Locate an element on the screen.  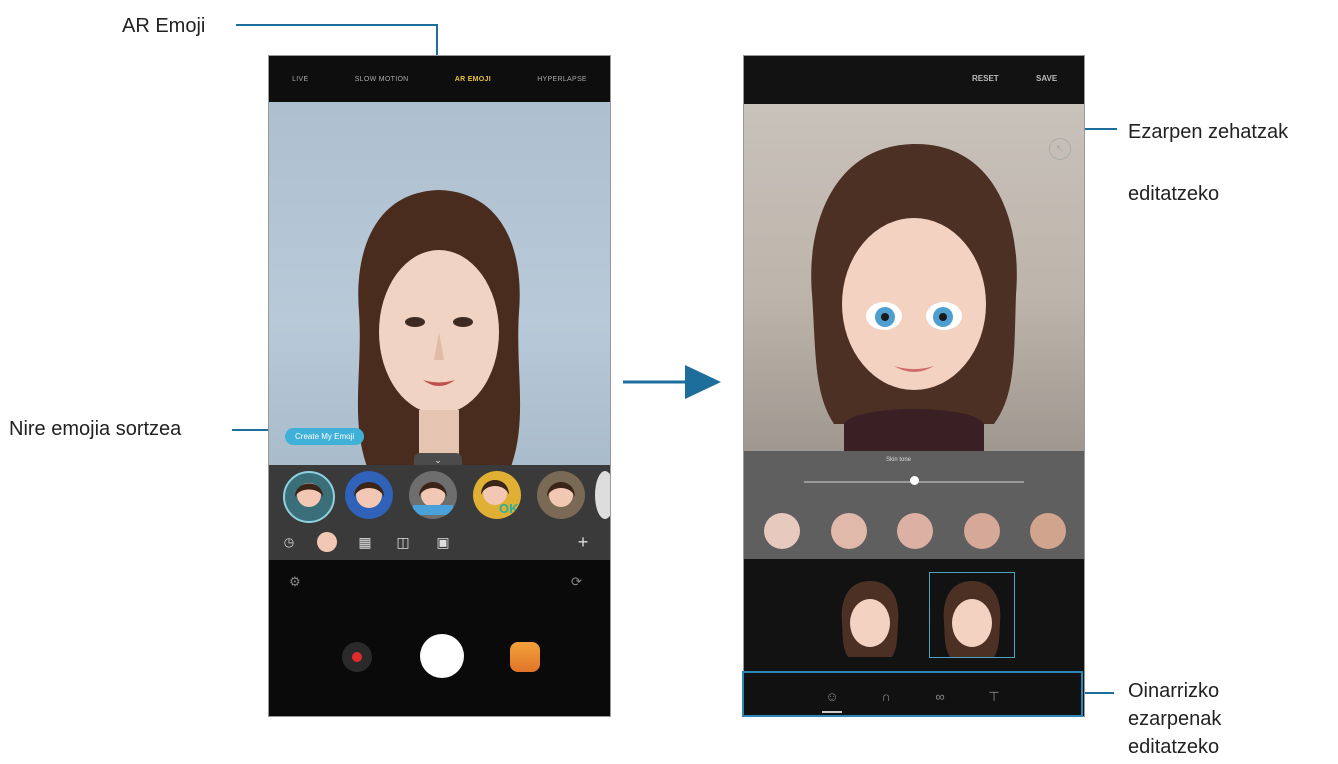
callout-detailed-settings-2: editatzeko is located at coordinates (1174, 194).